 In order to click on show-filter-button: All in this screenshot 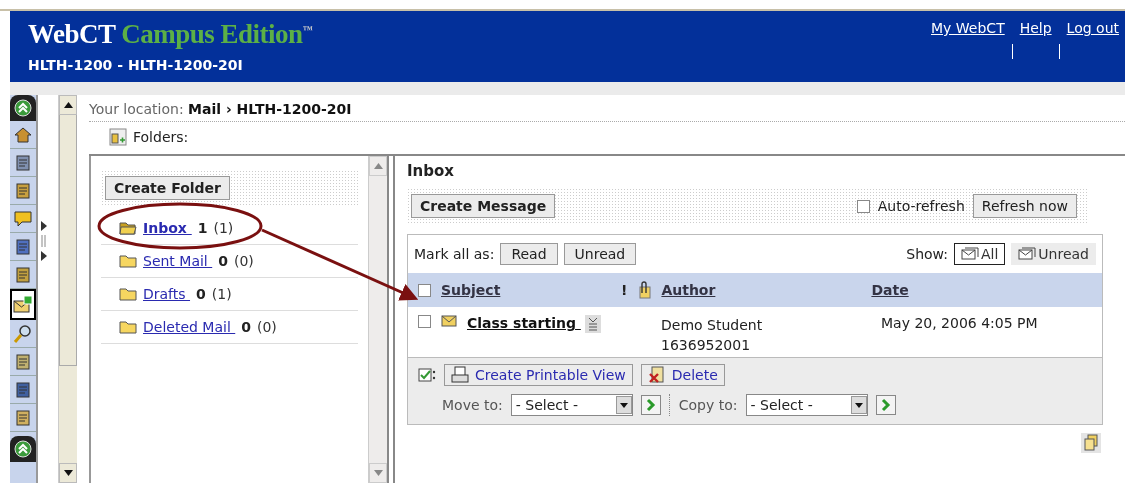, I will do `click(980, 254)`.